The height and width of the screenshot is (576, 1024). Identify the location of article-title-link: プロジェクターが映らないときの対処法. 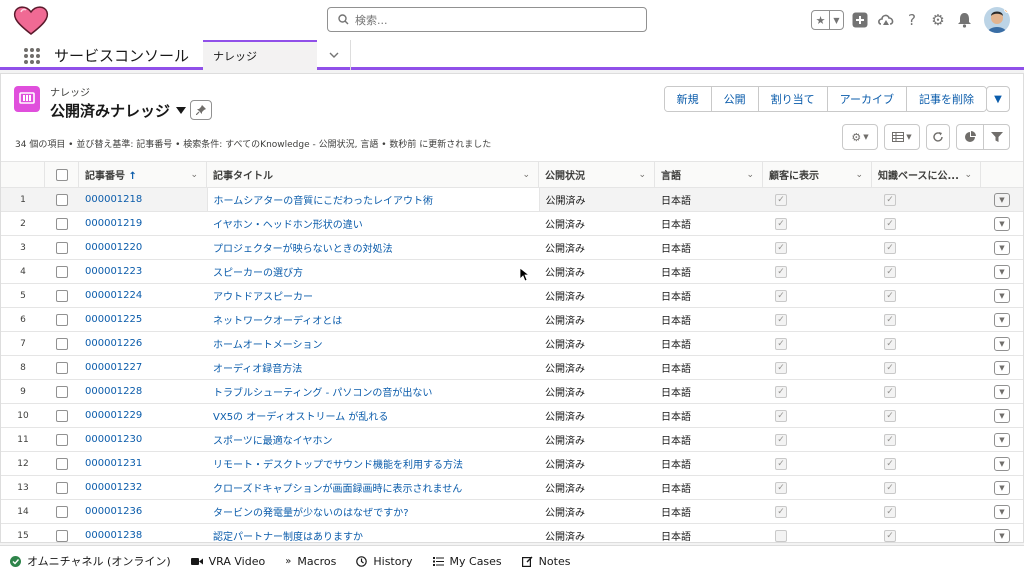
(303, 249).